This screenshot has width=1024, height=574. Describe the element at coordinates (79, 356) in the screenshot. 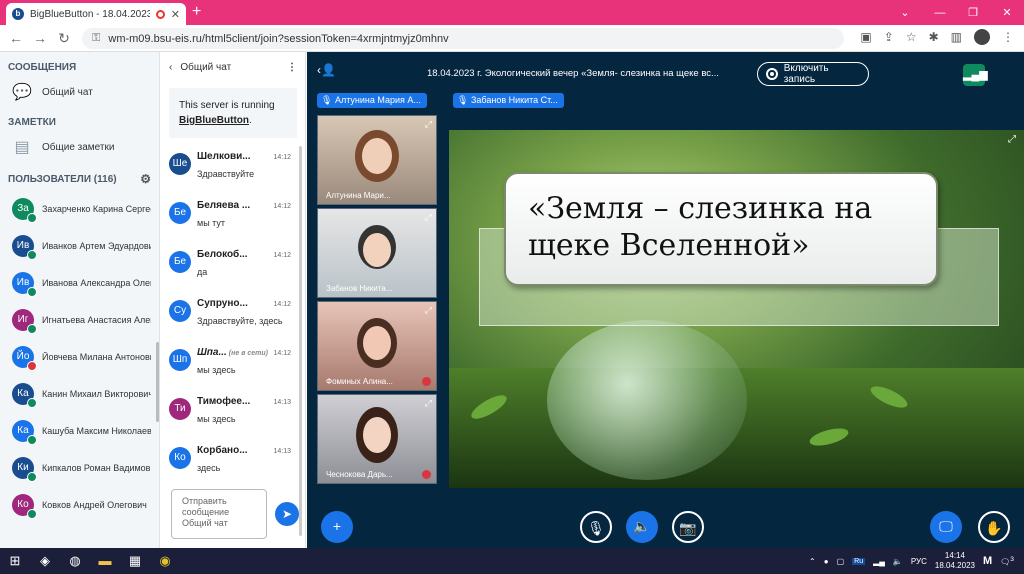

I see `user-list-item: Йо Йовчева Милана Антоновна` at that location.